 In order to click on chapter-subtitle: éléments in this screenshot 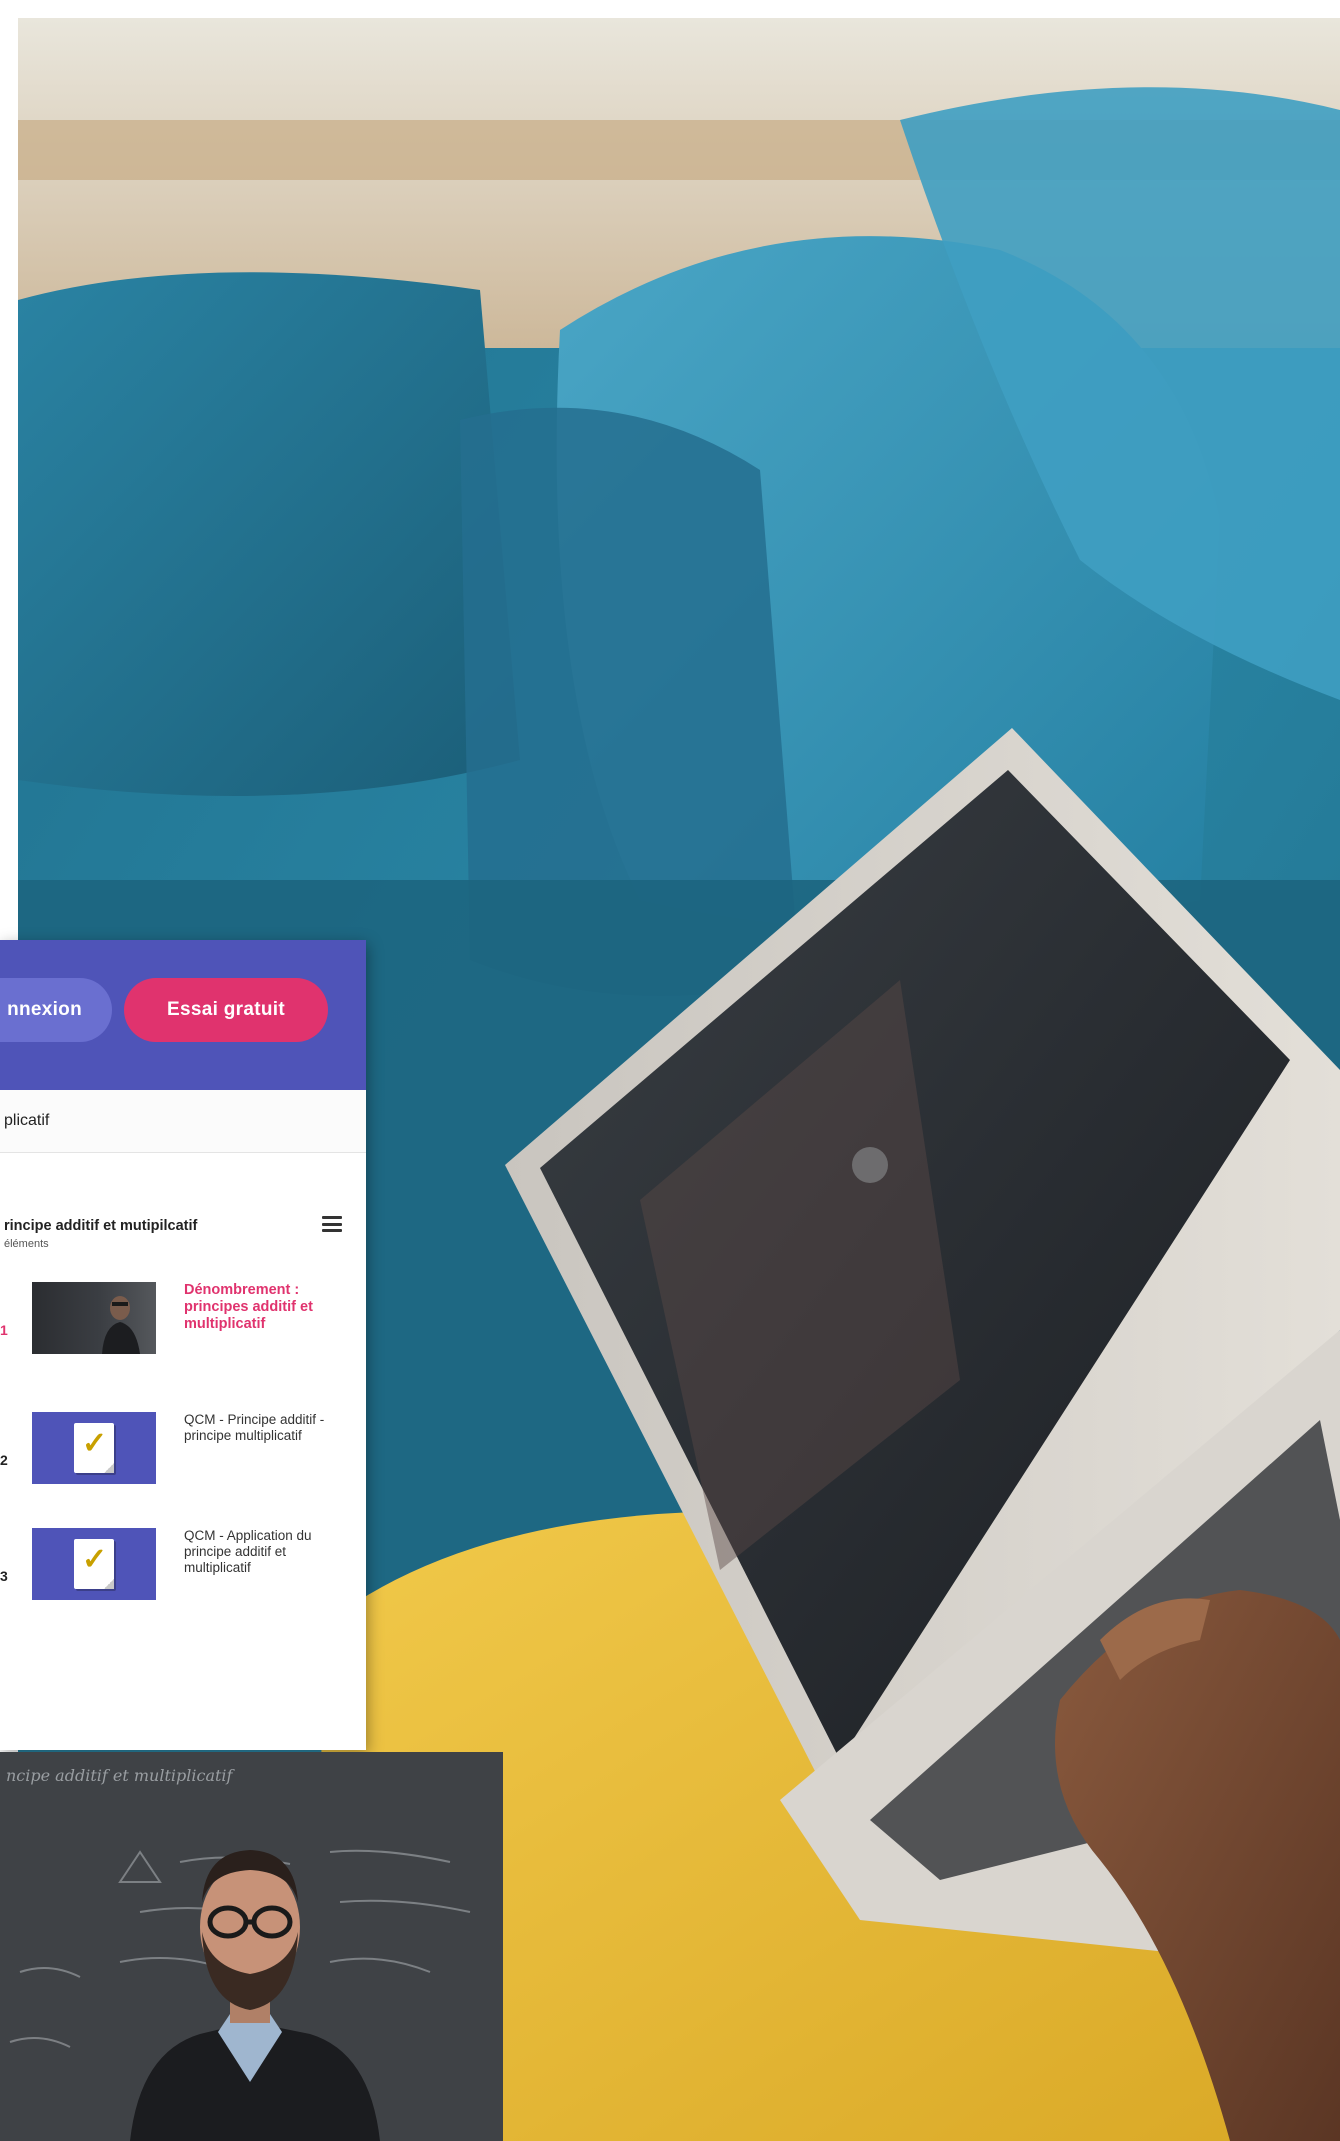, I will do `click(26, 1244)`.